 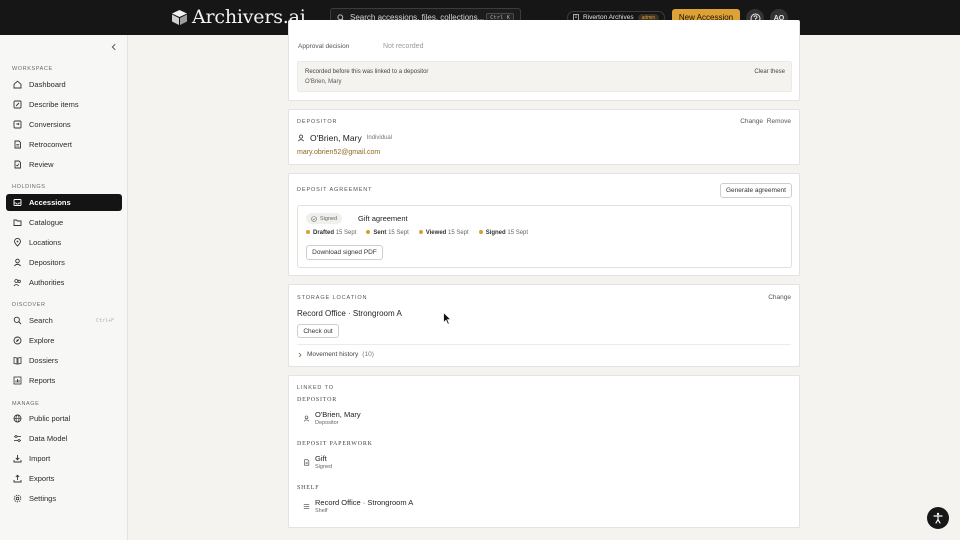 I want to click on storage-location-name: Record Office · Strongroom A, so click(x=349, y=313).